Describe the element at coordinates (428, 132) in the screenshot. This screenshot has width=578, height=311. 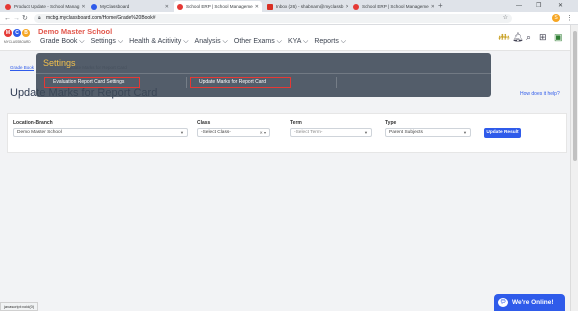
I see `type-select: Parent Subjects ▼` at that location.